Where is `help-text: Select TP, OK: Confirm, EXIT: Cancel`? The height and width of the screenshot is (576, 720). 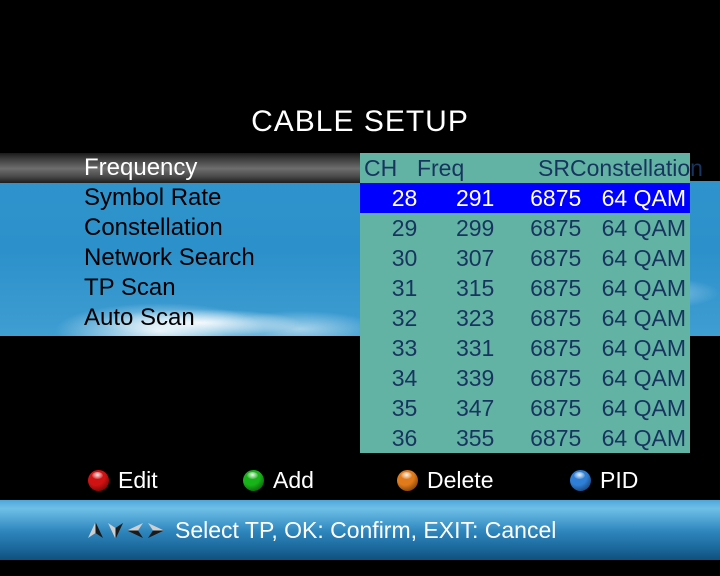 help-text: Select TP, OK: Confirm, EXIT: Cancel is located at coordinates (366, 530).